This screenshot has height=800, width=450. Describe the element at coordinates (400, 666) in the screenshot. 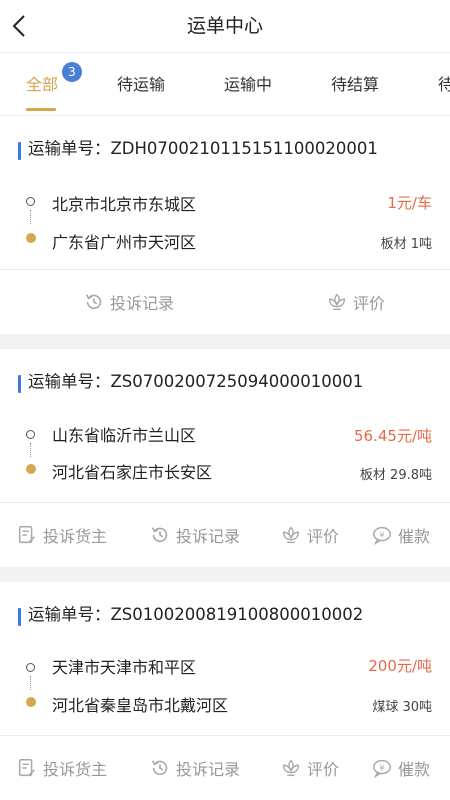

I see `freight-price: 200元/吨` at that location.